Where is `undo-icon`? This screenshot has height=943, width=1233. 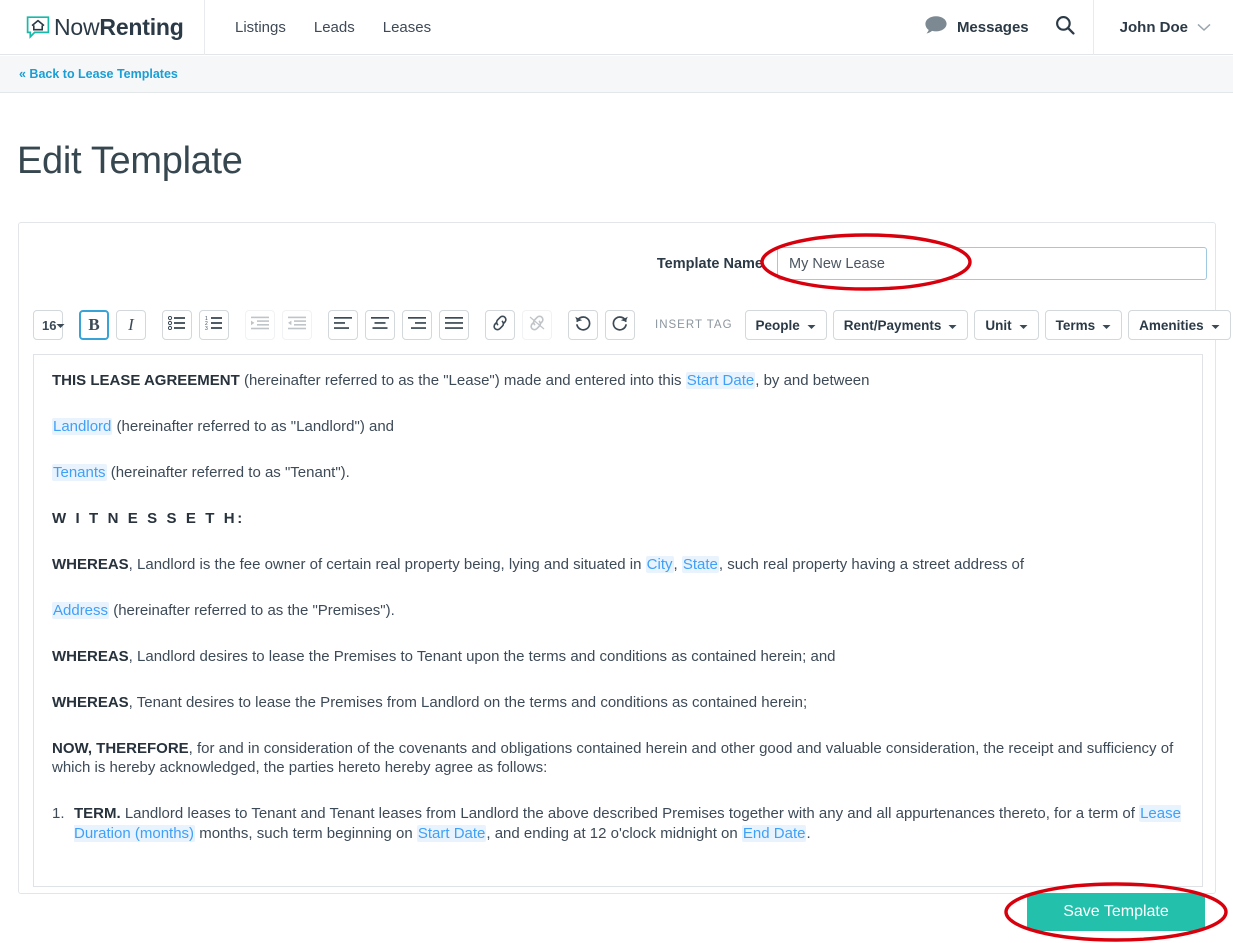
undo-icon is located at coordinates (583, 325).